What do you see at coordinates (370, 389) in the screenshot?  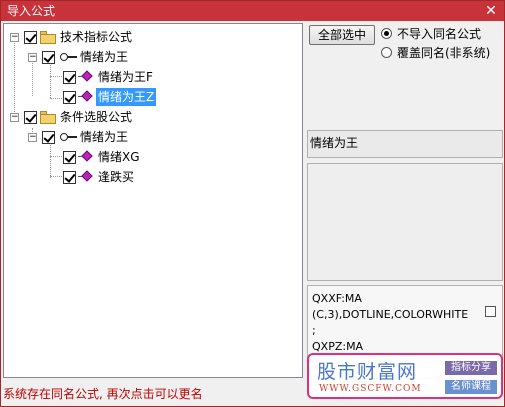 I see `watermark-url: WWW.GSCFW.COM` at bounding box center [370, 389].